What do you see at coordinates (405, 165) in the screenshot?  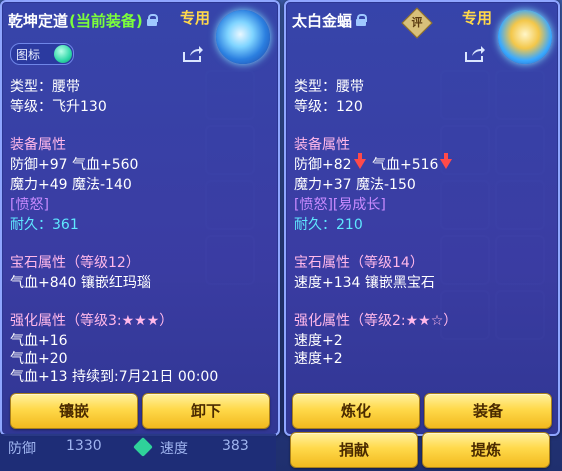 I see `hp-stat: 气血+516` at bounding box center [405, 165].